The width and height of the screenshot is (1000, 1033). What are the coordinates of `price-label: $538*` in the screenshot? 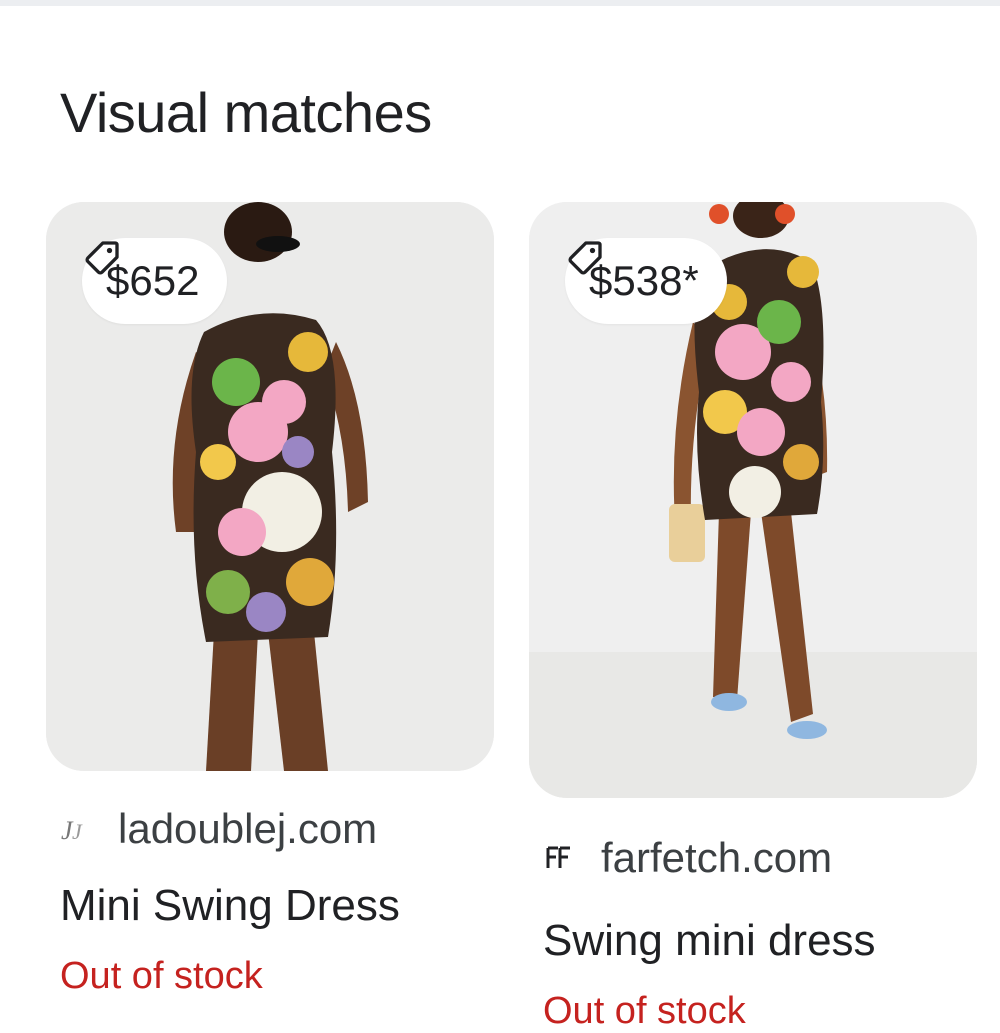 It's located at (644, 280).